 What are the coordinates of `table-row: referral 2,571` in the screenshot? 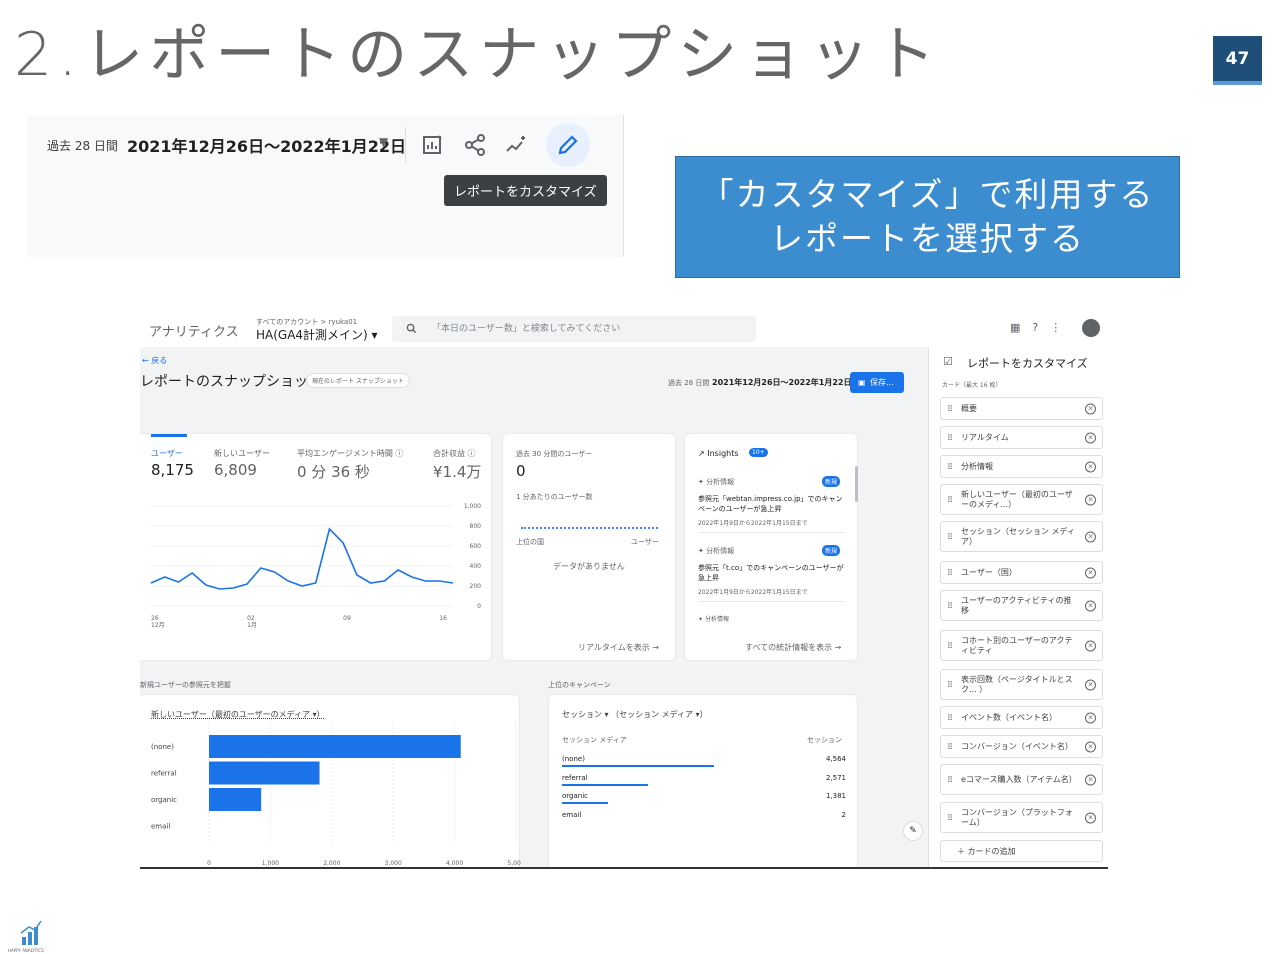 It's located at (704, 781).